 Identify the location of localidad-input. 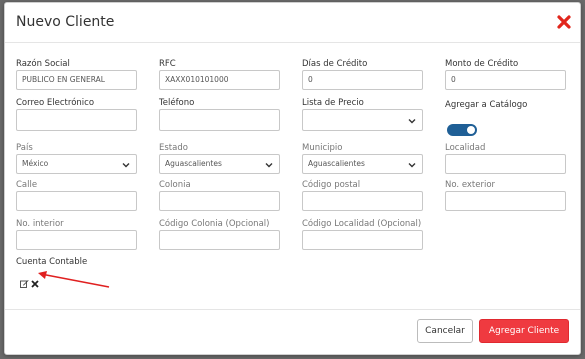
(505, 164).